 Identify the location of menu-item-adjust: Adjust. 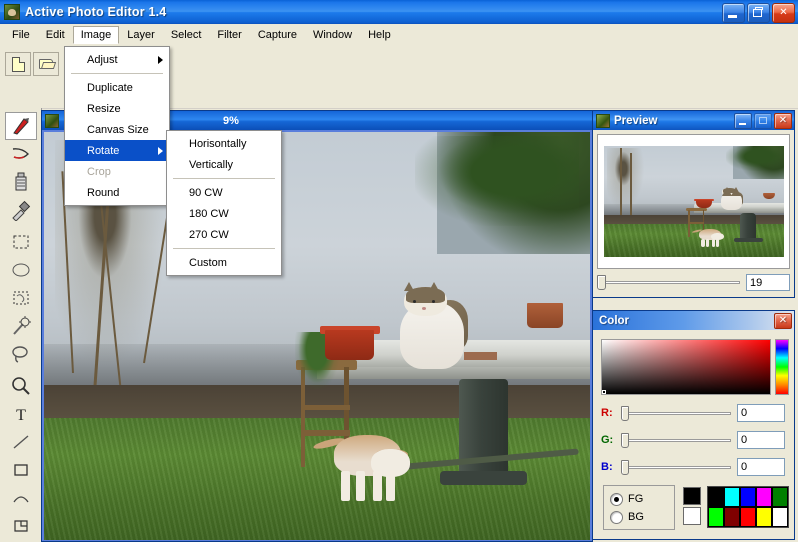
(117, 59).